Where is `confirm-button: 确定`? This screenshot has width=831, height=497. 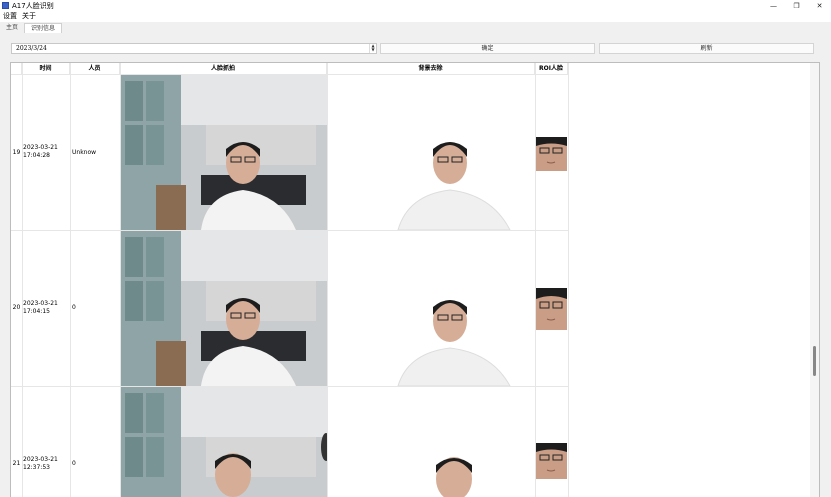
confirm-button: 确定 is located at coordinates (487, 48).